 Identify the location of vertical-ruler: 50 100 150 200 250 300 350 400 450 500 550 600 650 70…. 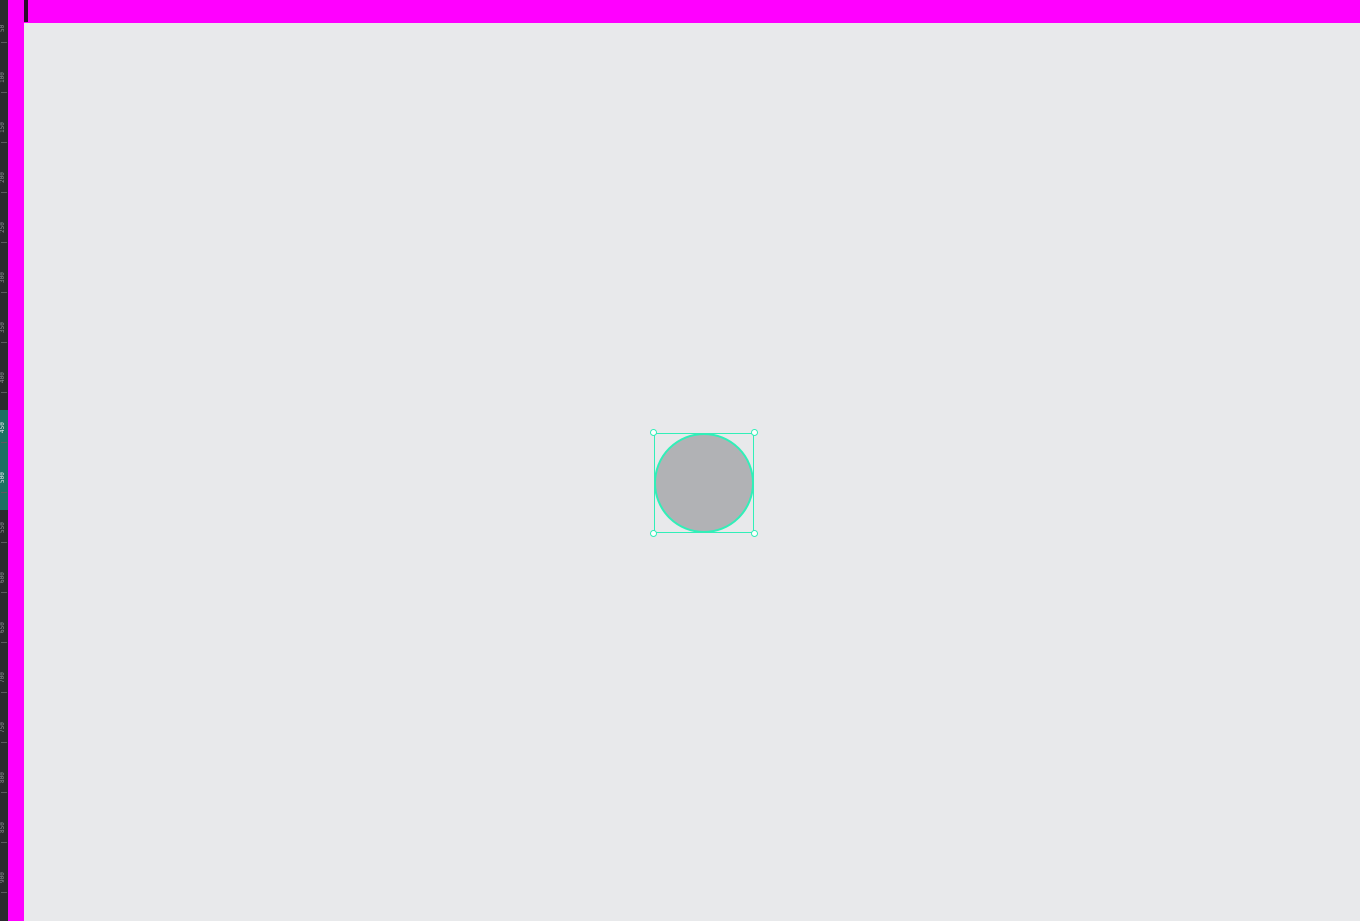
(4, 460).